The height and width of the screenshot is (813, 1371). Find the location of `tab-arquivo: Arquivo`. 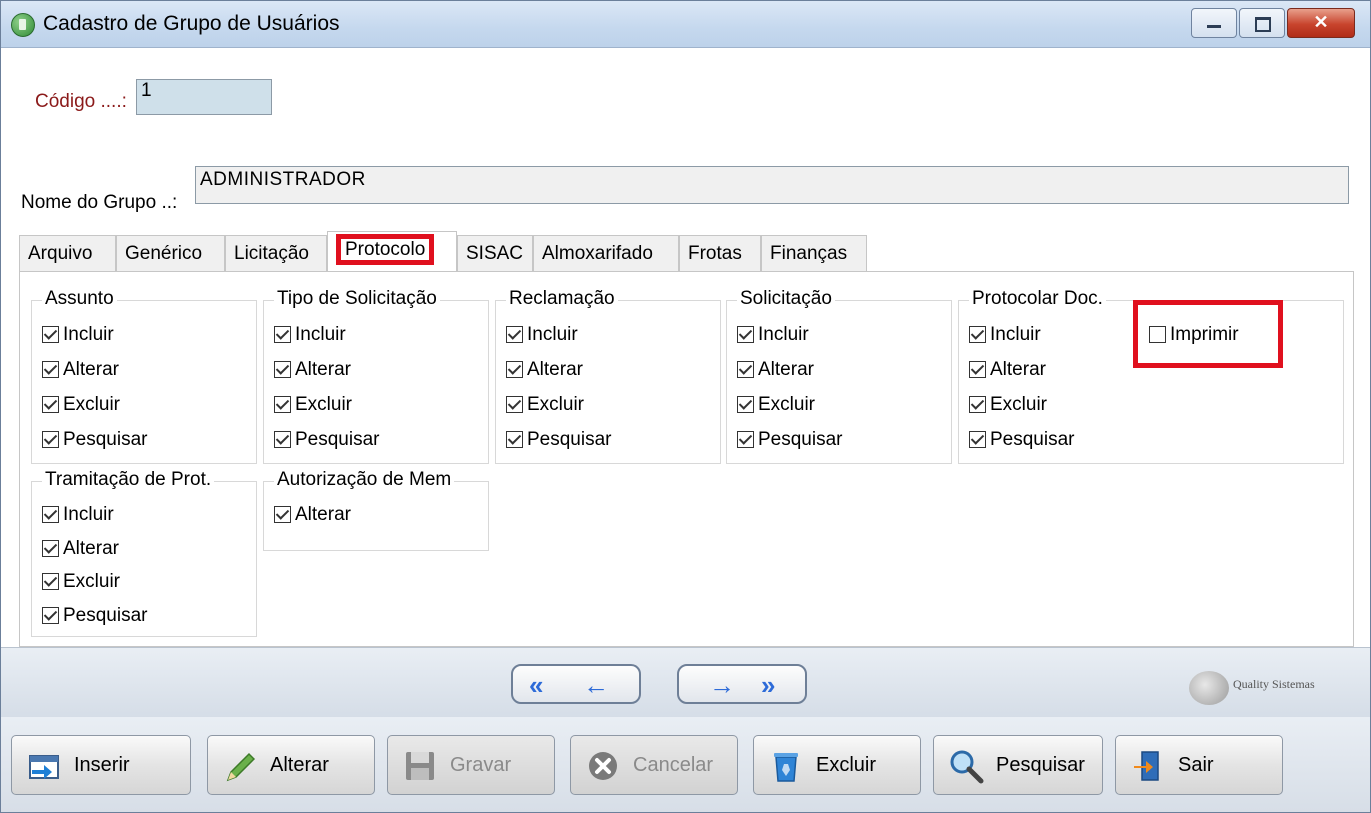

tab-arquivo: Arquivo is located at coordinates (67, 253).